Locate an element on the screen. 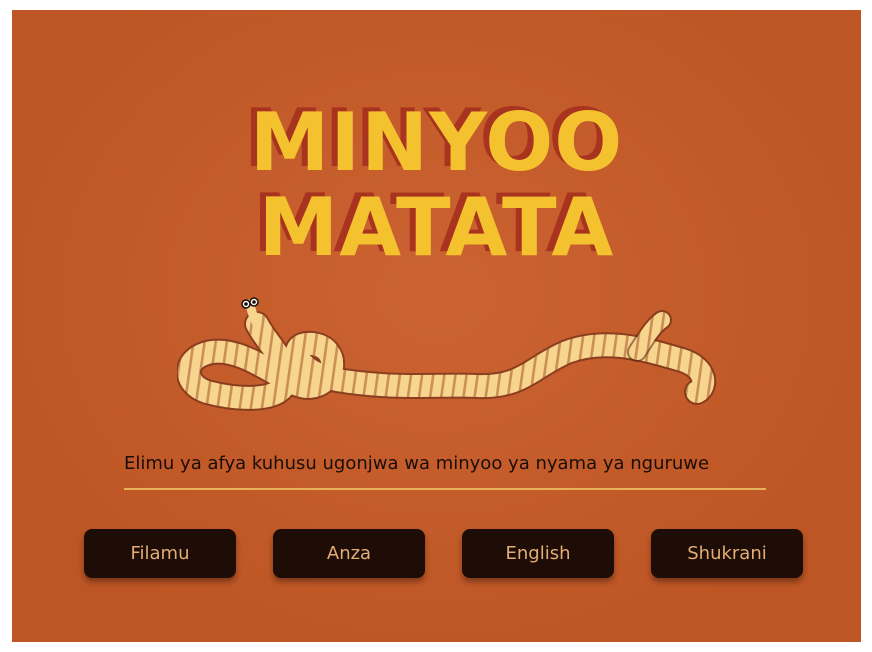 This screenshot has width=872, height=652. game-title-line-1: MINYOO is located at coordinates (436, 142).